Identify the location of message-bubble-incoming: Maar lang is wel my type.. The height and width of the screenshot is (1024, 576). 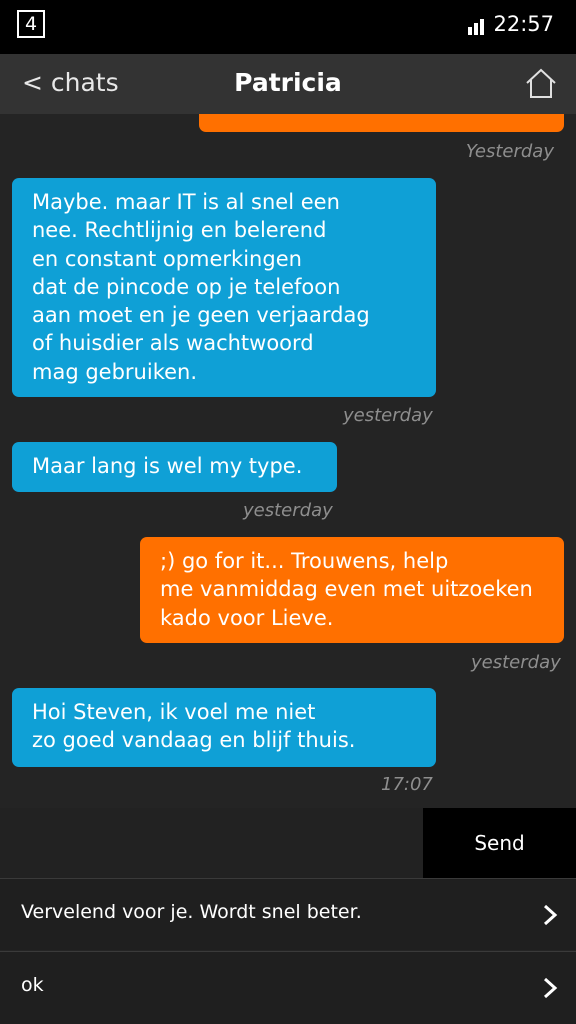
(174, 467).